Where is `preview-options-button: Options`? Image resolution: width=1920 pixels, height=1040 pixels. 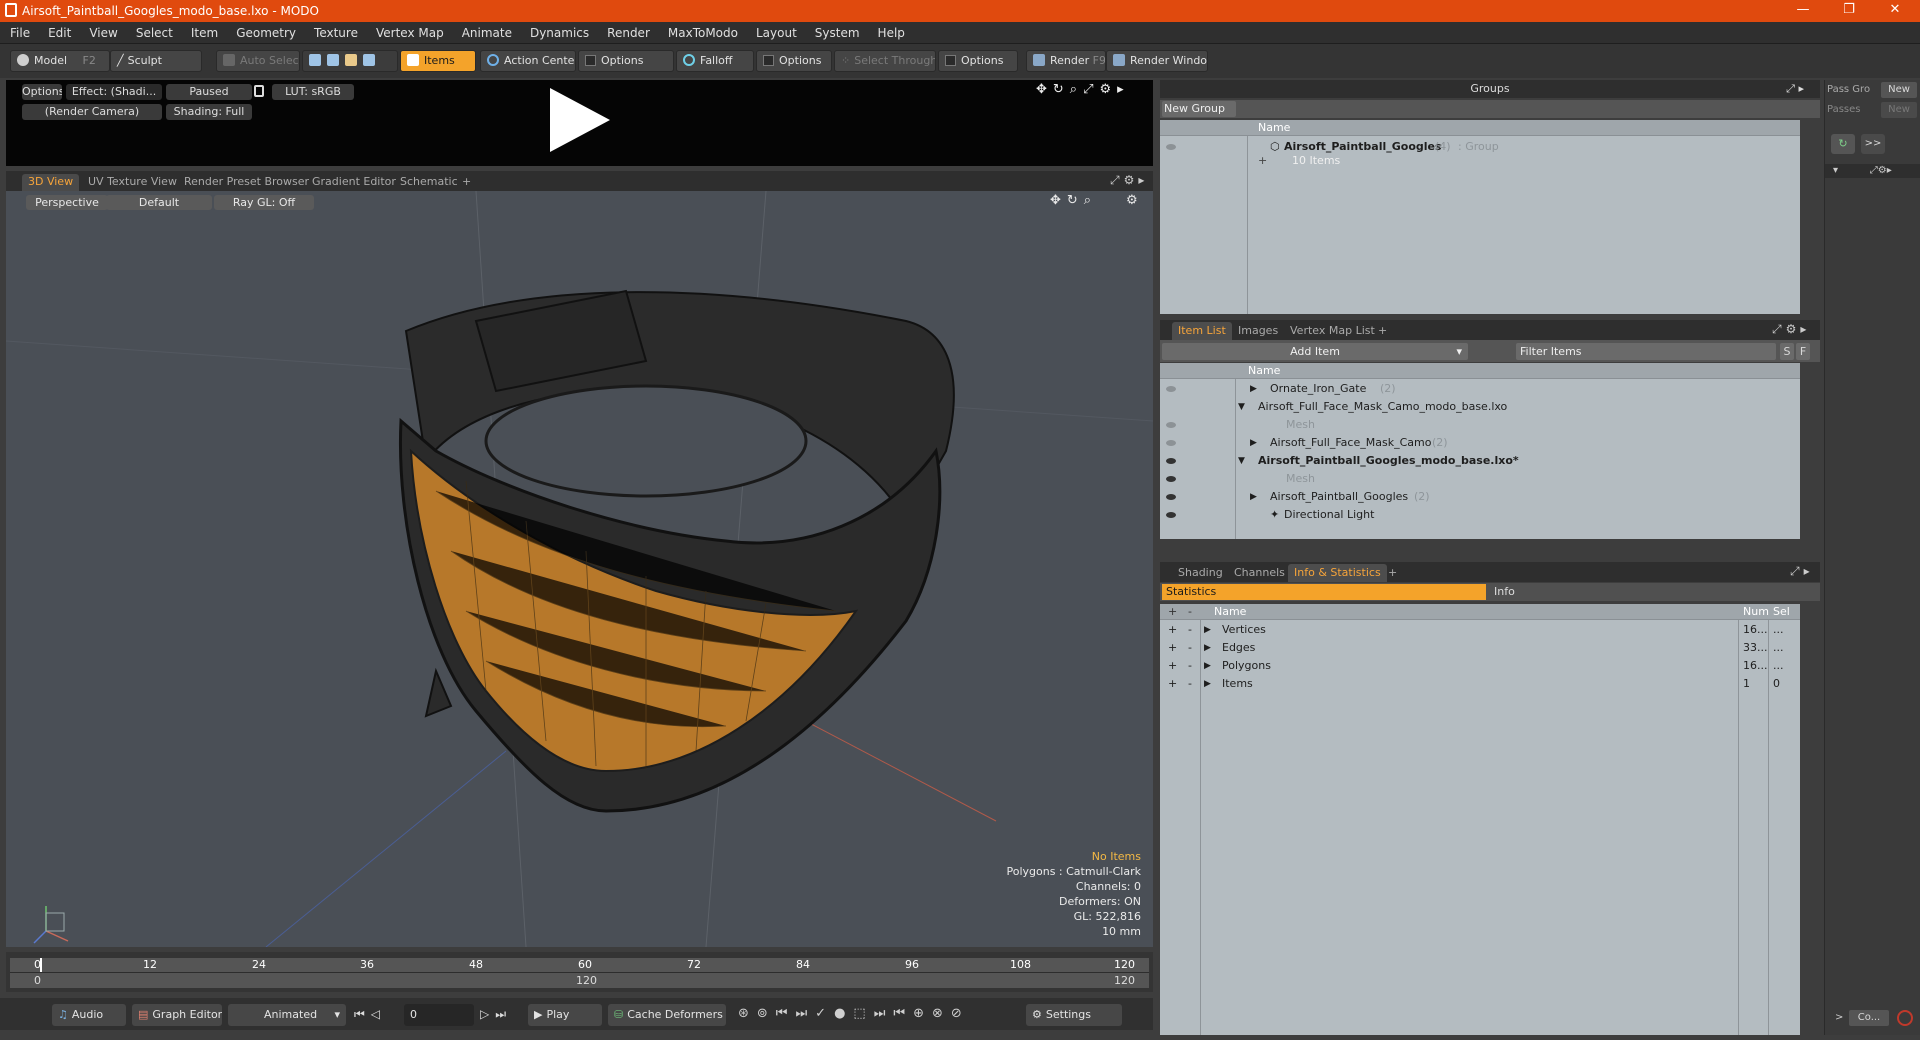 preview-options-button: Options is located at coordinates (42, 92).